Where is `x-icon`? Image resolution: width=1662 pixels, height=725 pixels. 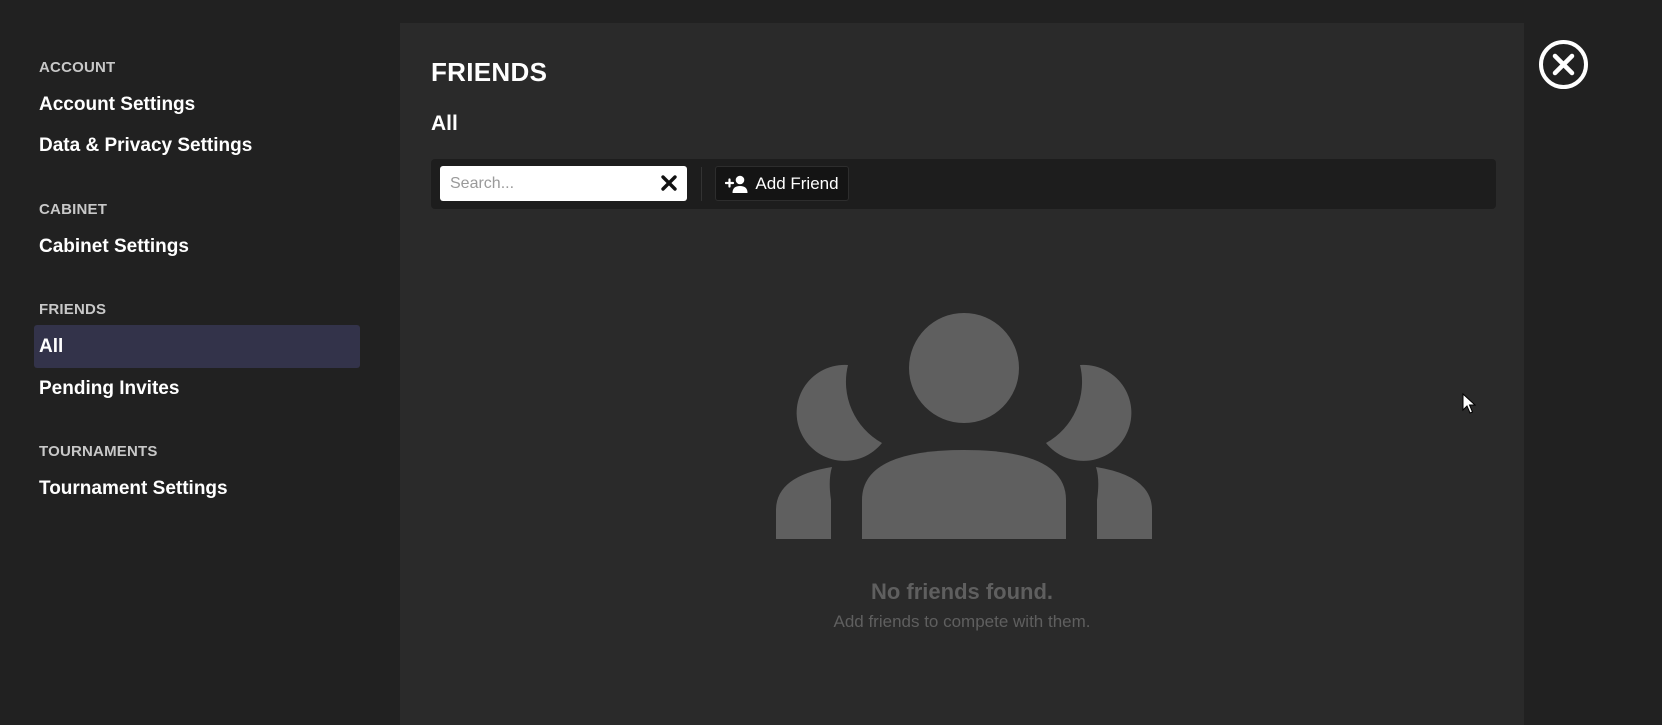 x-icon is located at coordinates (669, 183).